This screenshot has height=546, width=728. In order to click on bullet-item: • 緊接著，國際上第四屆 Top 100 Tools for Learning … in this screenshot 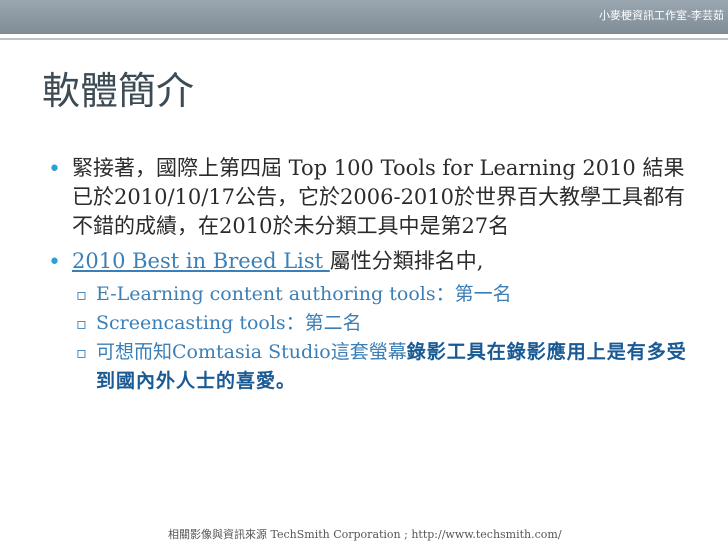, I will do `click(368, 197)`.